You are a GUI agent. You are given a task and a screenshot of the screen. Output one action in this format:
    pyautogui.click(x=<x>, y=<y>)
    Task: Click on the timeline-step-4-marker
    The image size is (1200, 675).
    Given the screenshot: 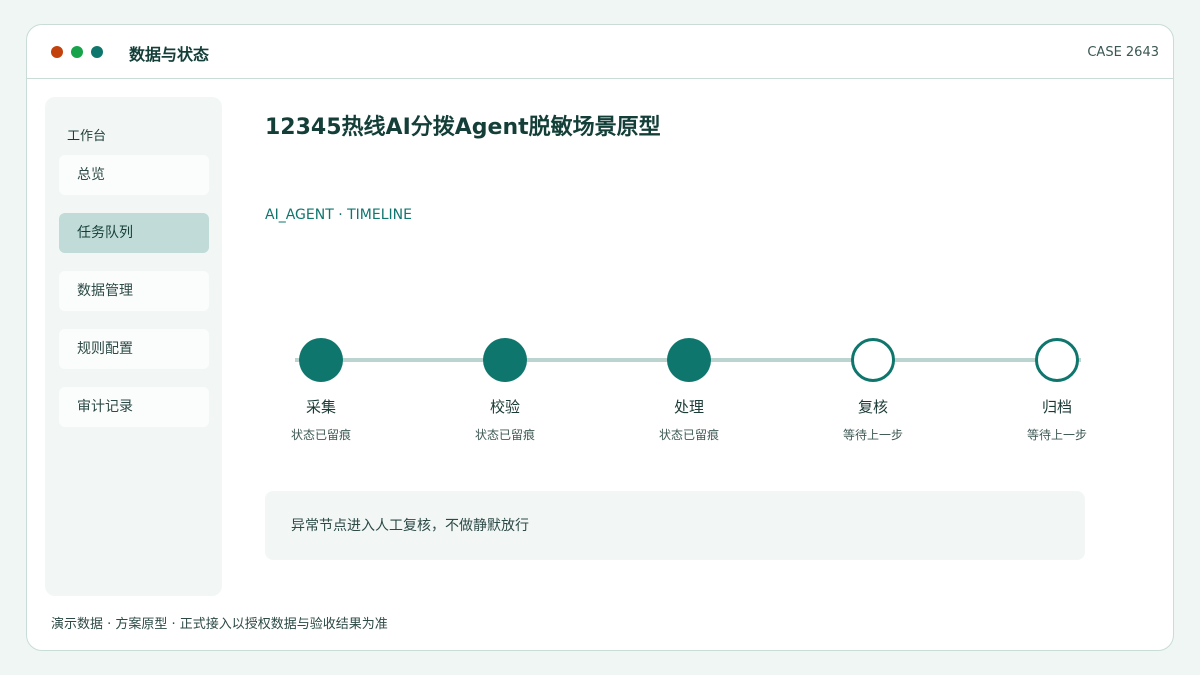 What is the action you would take?
    pyautogui.click(x=873, y=360)
    